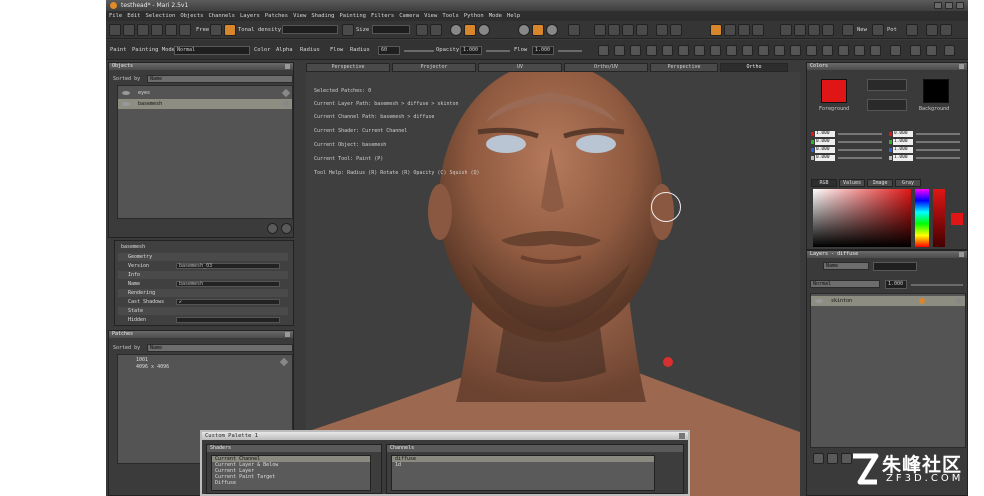 The image size is (984, 496). Describe the element at coordinates (115, 30) in the screenshot. I see `new-project-icon` at that location.